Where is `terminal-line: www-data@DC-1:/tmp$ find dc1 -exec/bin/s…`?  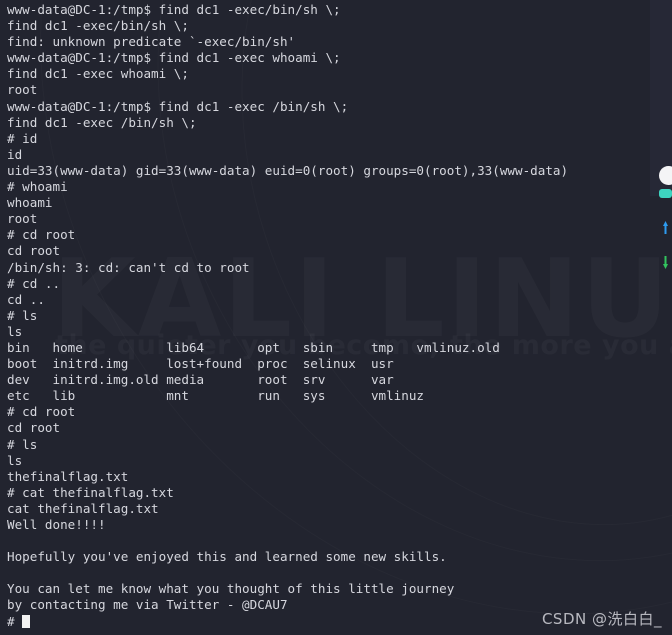
terminal-line: www-data@DC-1:/tmp$ find dc1 -exec/bin/s… is located at coordinates (174, 9).